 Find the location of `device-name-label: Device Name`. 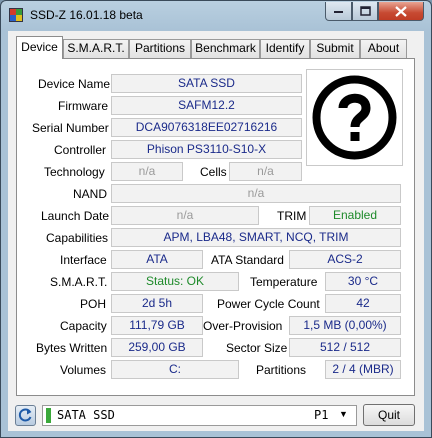

device-name-label: Device Name is located at coordinates (74, 84).